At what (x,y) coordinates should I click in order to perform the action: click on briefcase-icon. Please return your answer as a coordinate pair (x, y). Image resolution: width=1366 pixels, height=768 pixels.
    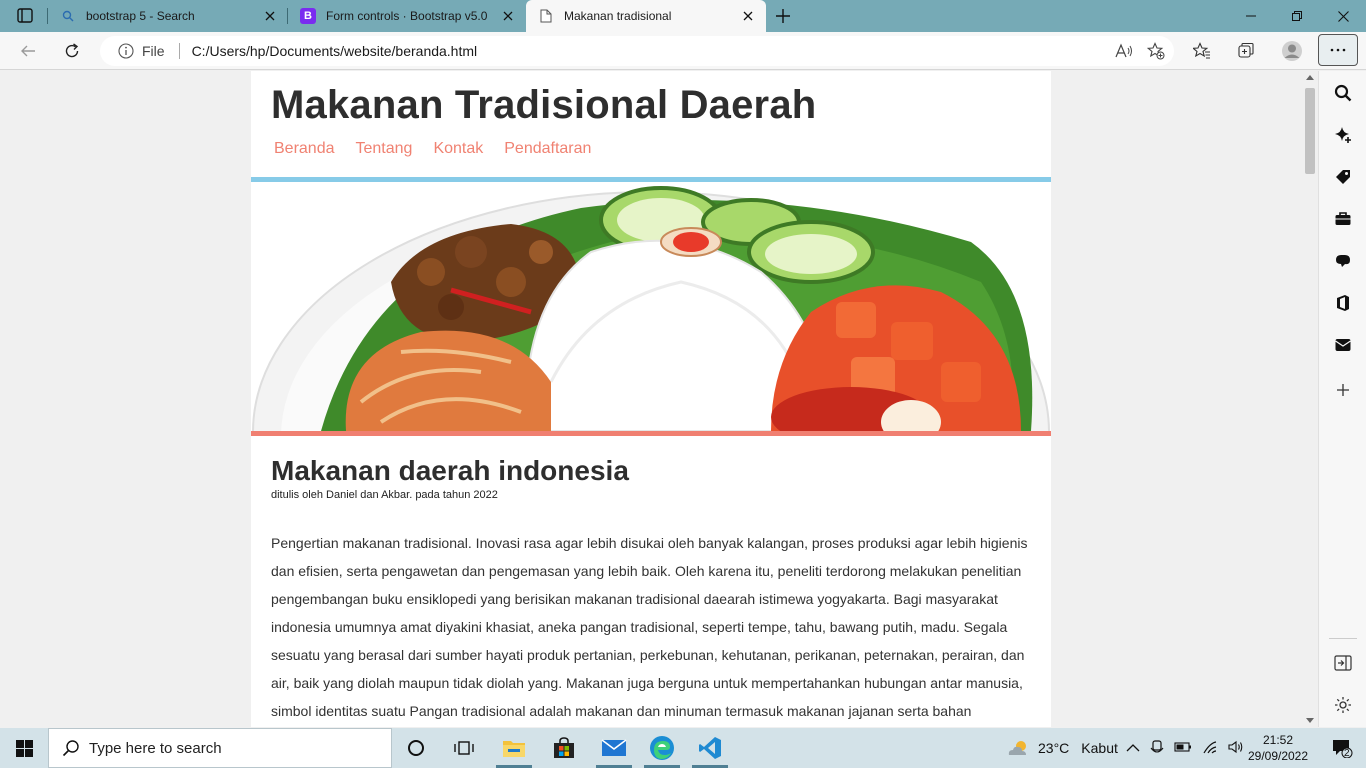
    Looking at the image, I should click on (1343, 219).